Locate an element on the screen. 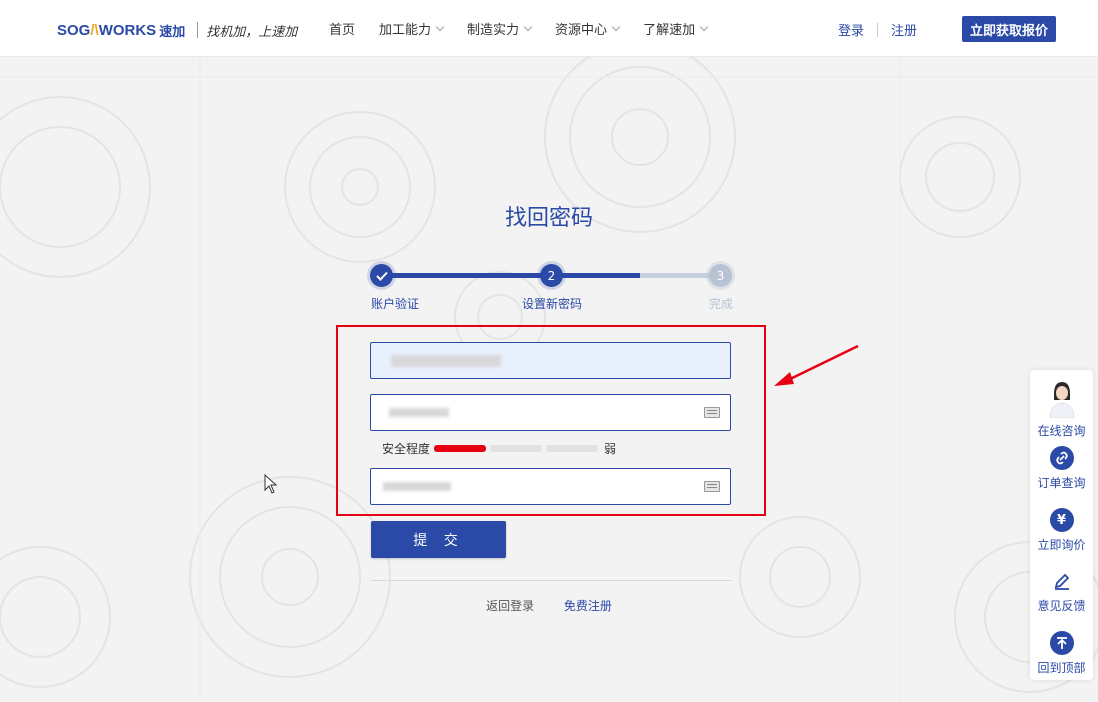 The height and width of the screenshot is (702, 1098). password-strength: 安全程度 弱 is located at coordinates (499, 448).